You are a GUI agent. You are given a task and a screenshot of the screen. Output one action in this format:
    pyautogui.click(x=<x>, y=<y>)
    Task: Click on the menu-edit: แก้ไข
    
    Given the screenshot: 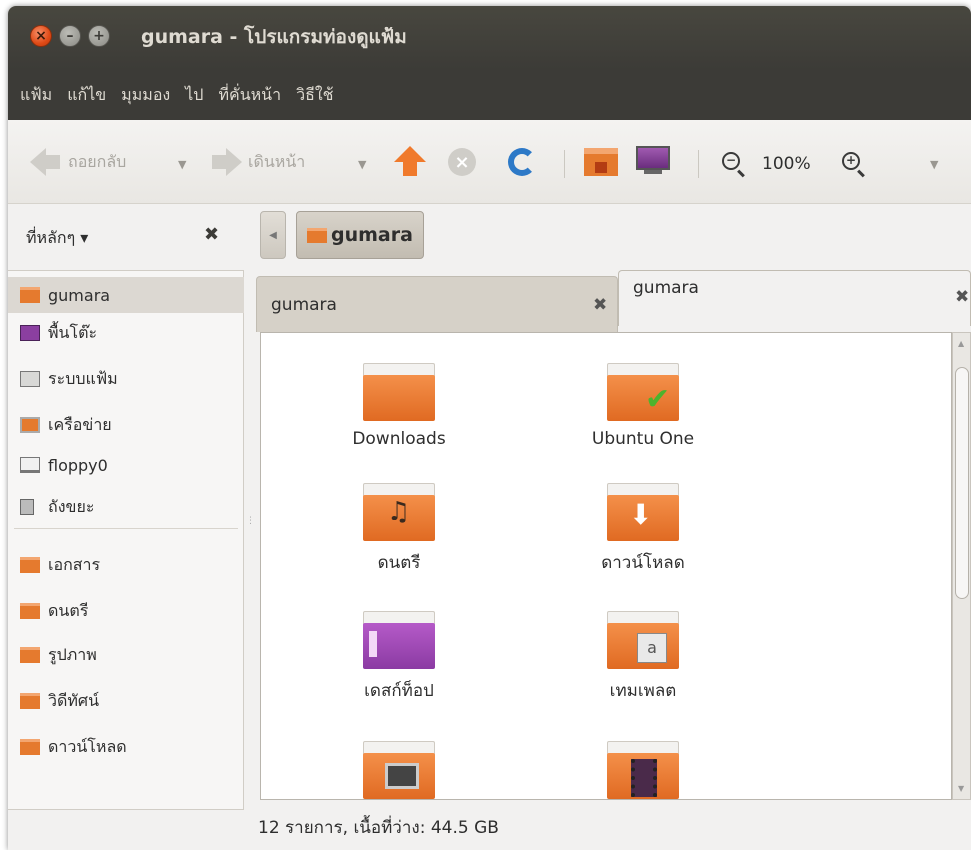 What is the action you would take?
    pyautogui.click(x=86, y=95)
    